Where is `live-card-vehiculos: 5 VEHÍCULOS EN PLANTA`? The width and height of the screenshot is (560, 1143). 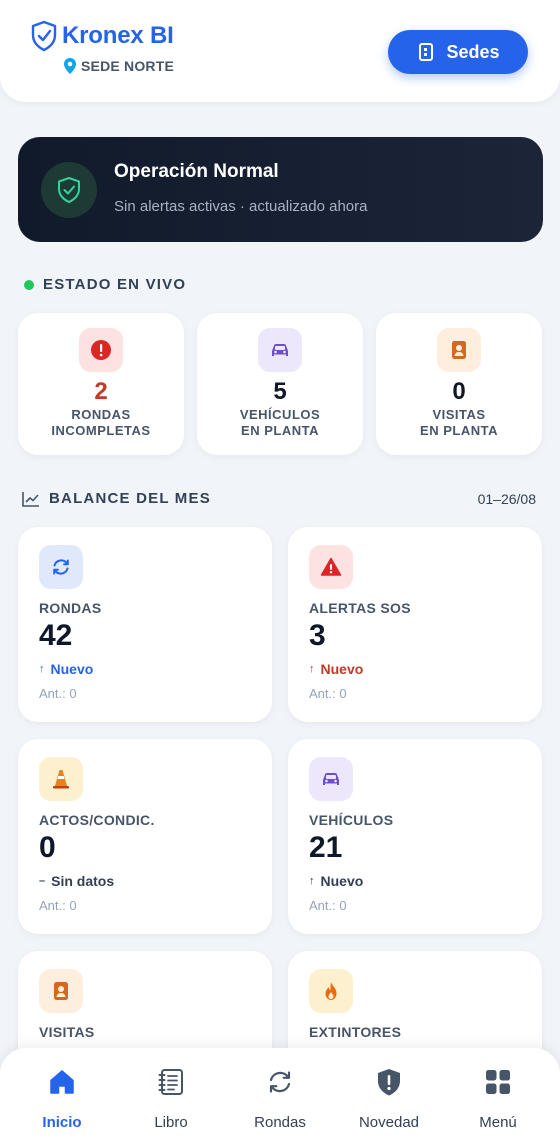 live-card-vehiculos: 5 VEHÍCULOS EN PLANTA is located at coordinates (280, 384).